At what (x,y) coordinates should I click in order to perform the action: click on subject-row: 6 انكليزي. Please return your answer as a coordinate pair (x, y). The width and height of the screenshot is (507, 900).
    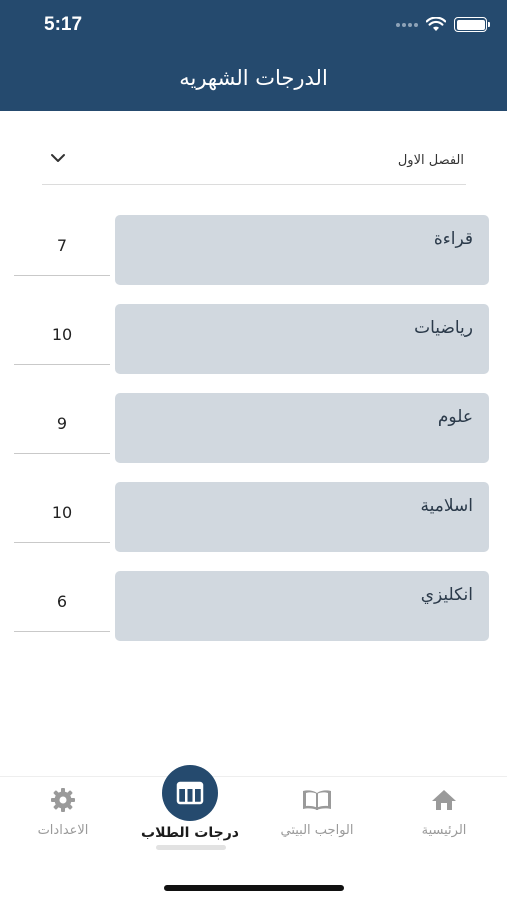
    Looking at the image, I should click on (253, 607).